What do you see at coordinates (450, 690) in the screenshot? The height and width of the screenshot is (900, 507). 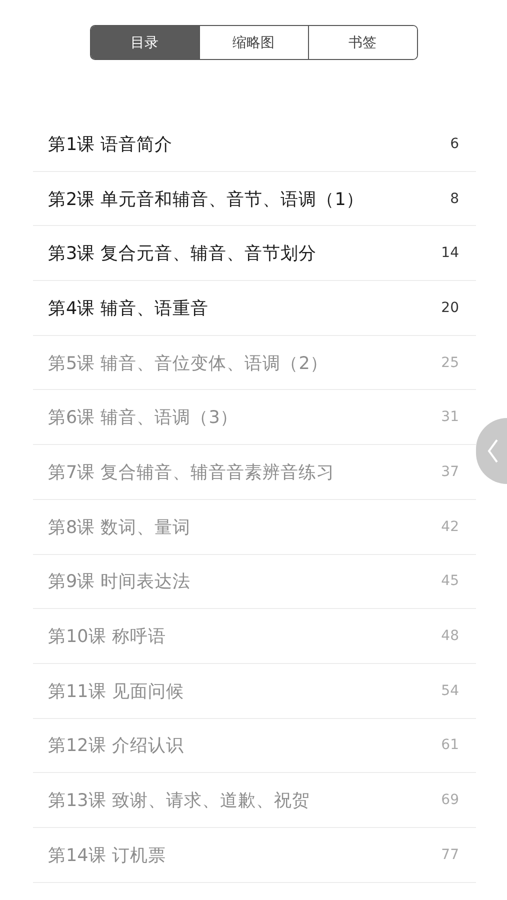 I see `page-number: 54` at bounding box center [450, 690].